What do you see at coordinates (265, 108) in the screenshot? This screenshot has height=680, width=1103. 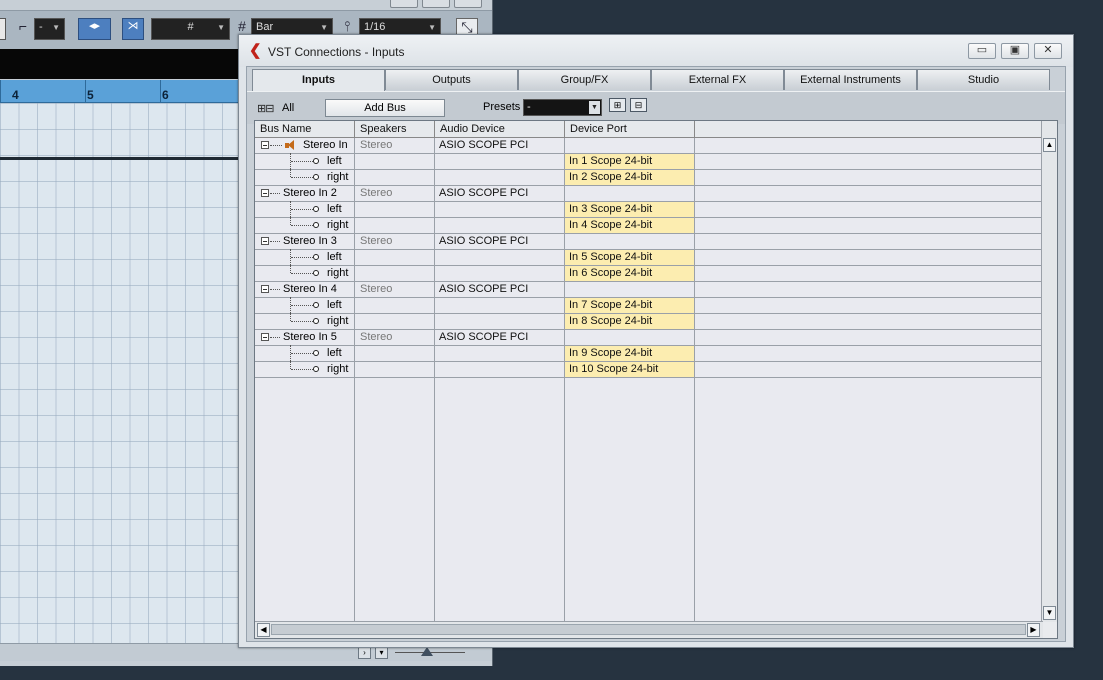 I see `expand-collapse-all-icon: ⊞⊟` at bounding box center [265, 108].